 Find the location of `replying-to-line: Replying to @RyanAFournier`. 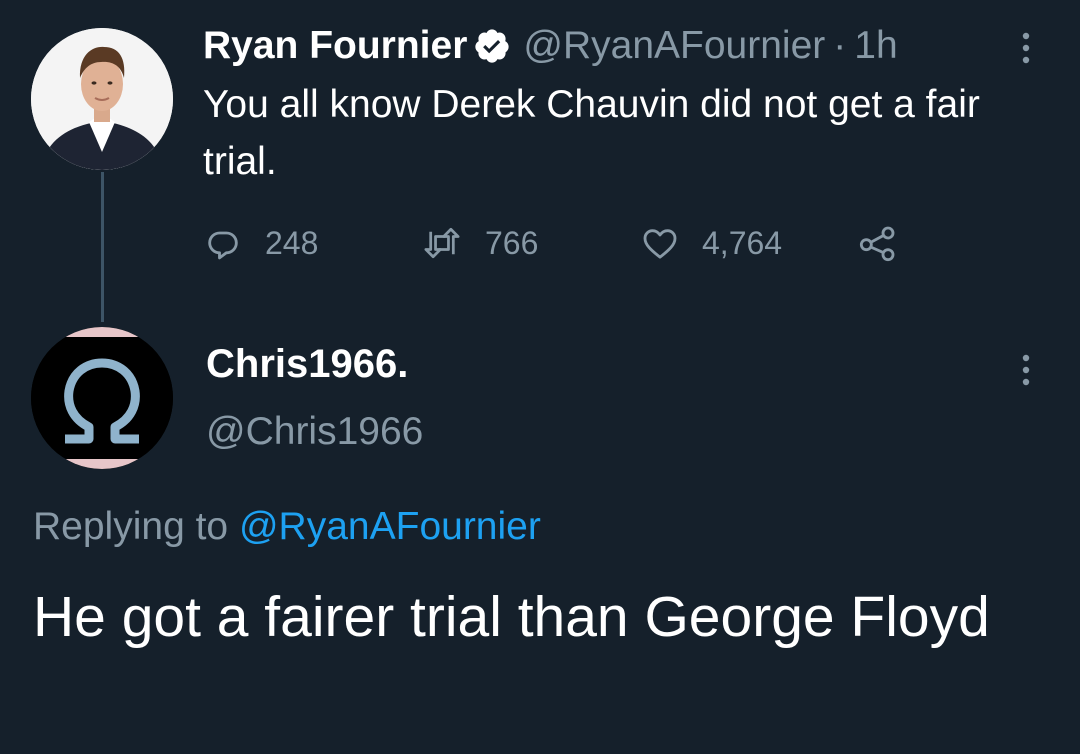

replying-to-line: Replying to @RyanAFournier is located at coordinates (287, 527).